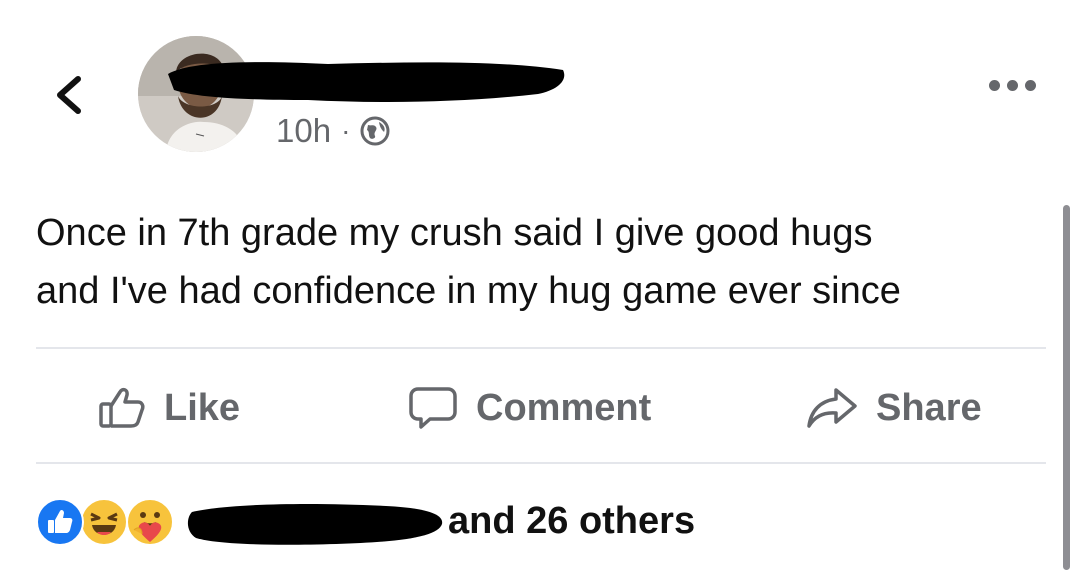 The height and width of the screenshot is (570, 1080). I want to click on share-button: Share, so click(894, 408).